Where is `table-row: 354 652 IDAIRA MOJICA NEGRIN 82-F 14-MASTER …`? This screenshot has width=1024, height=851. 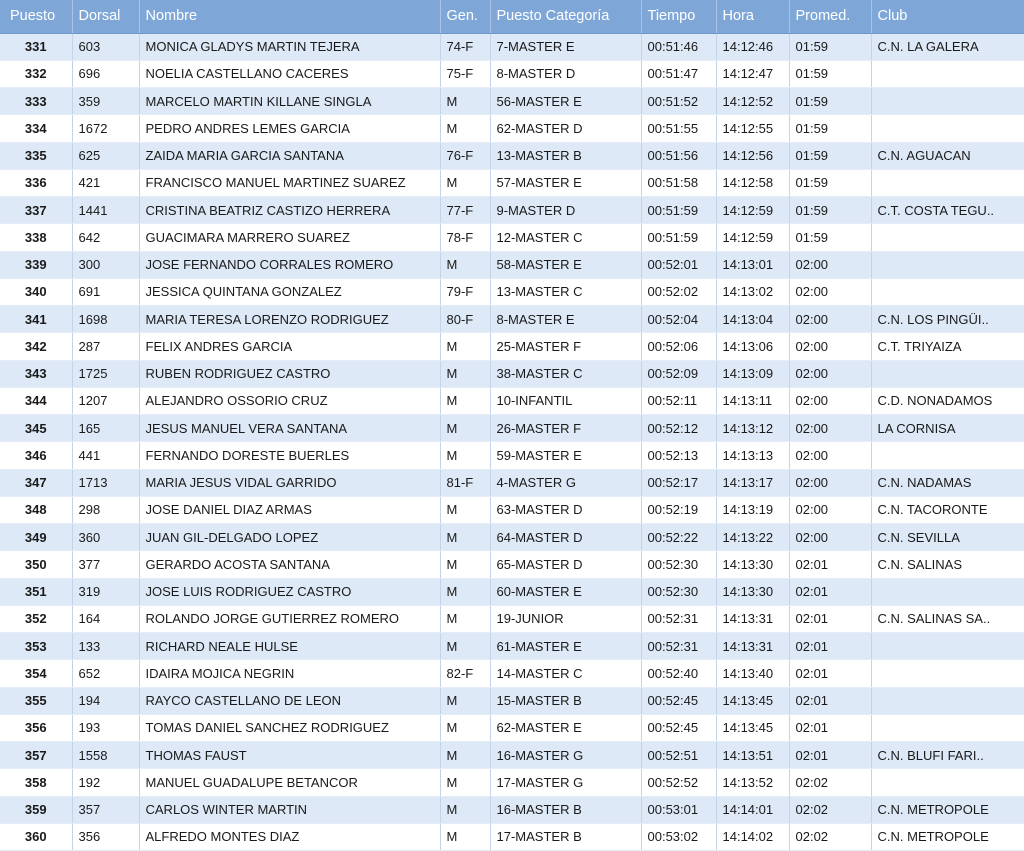 table-row: 354 652 IDAIRA MOJICA NEGRIN 82-F 14-MASTER … is located at coordinates (512, 673).